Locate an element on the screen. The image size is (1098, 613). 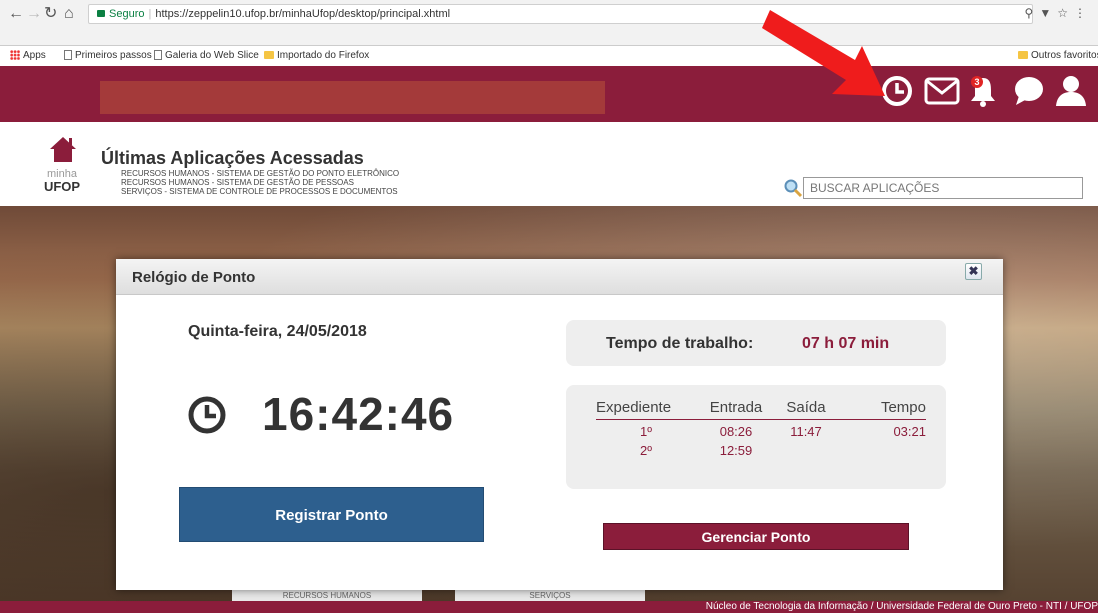
register-punch-button: Registrar Ponto is located at coordinates (331, 514).